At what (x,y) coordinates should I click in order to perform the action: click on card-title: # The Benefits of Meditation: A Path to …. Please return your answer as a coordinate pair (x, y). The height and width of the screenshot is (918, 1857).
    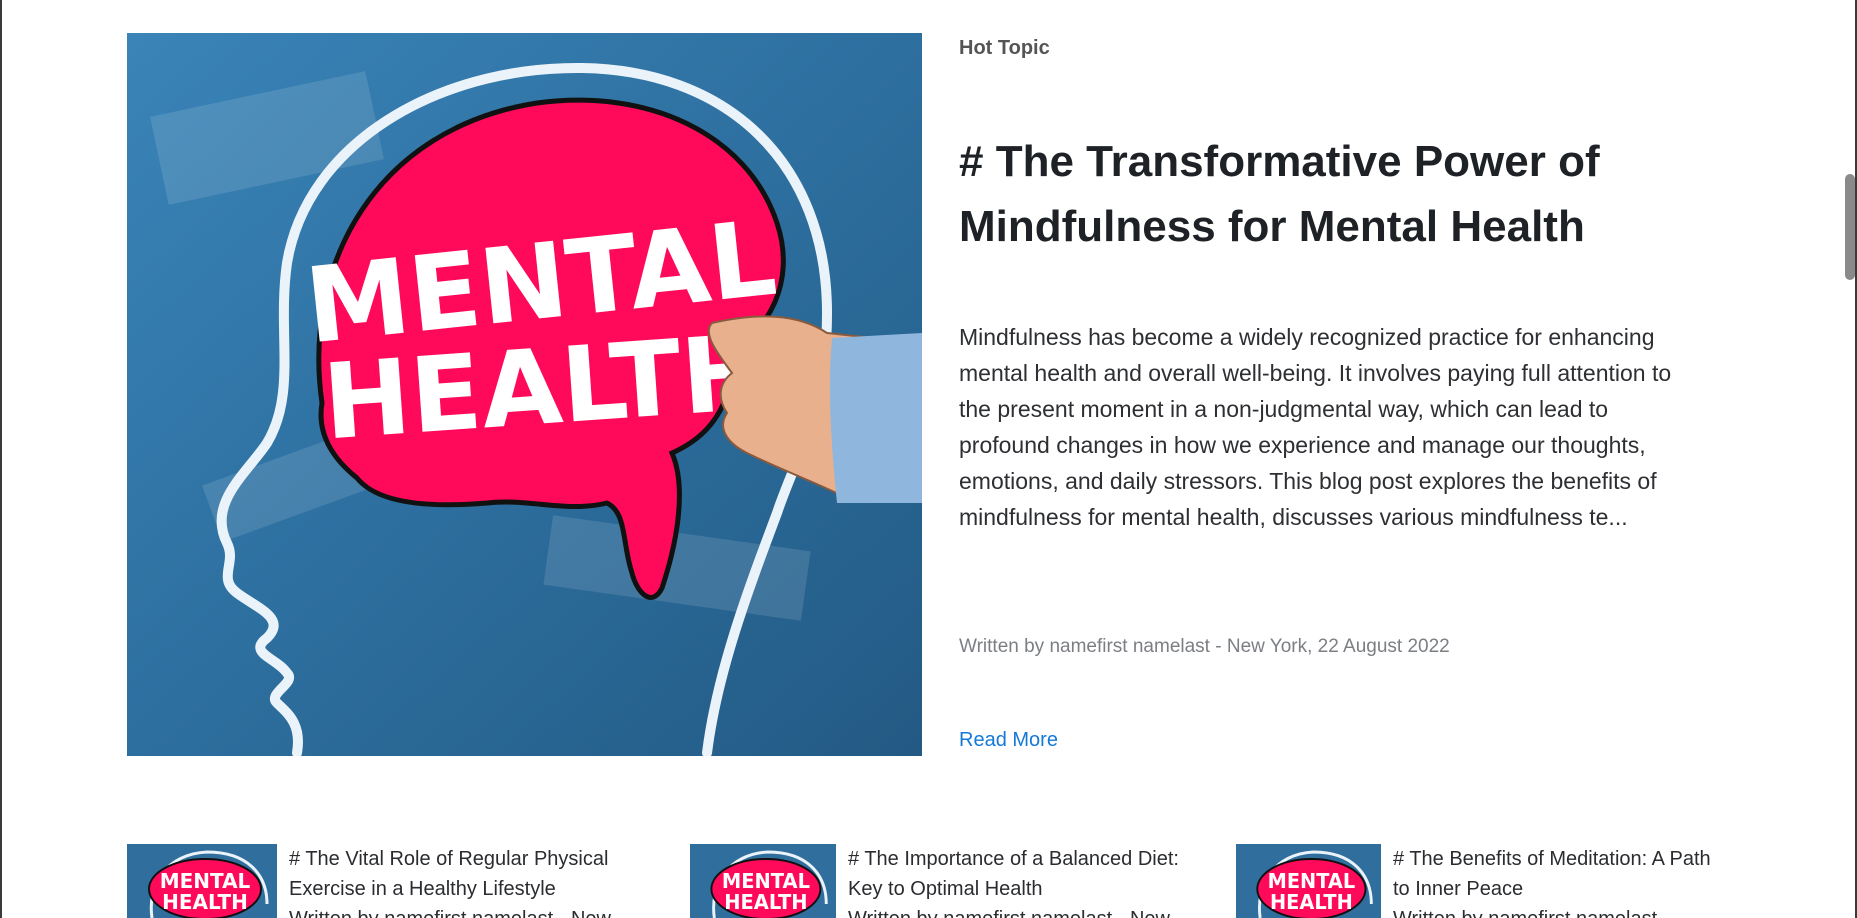
    Looking at the image, I should click on (1558, 874).